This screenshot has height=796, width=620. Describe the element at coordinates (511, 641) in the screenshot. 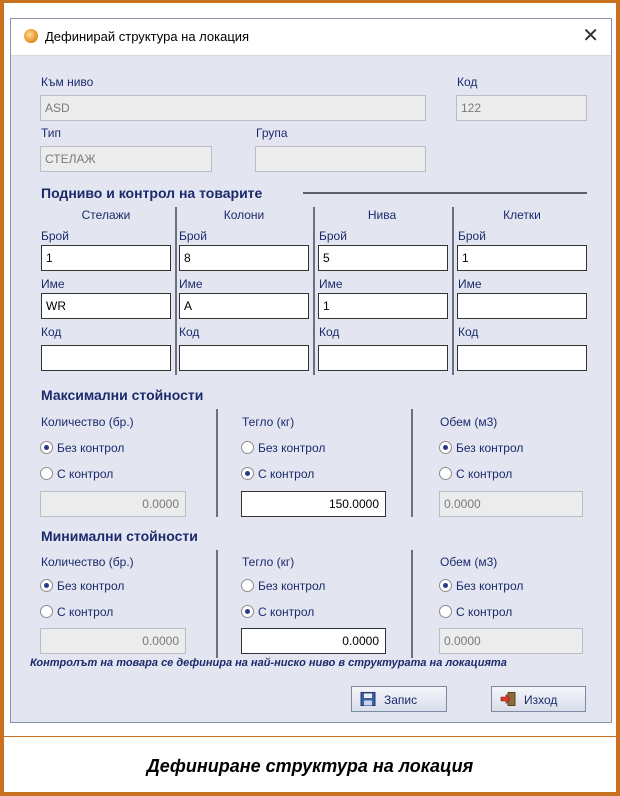

I see `min-volume-value: 0.0000` at that location.